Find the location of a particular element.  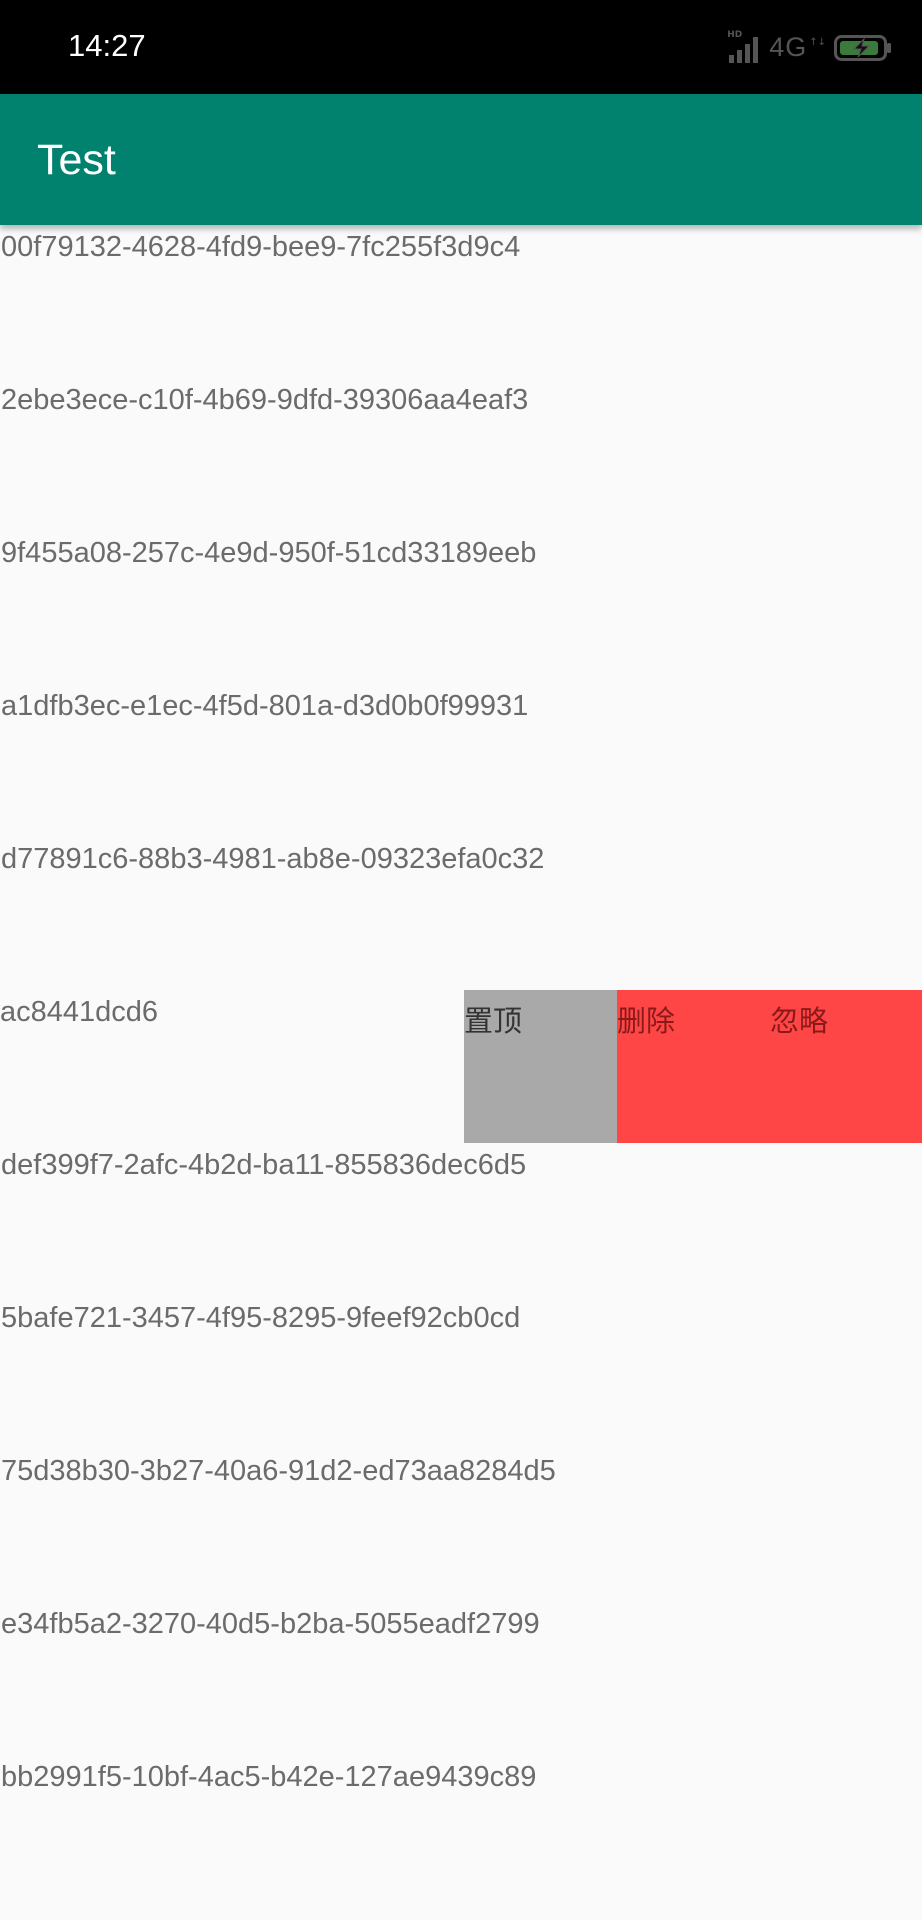

list-item-text: 9f455a08-257c-4e9d-950f-51cd33189eeb is located at coordinates (269, 553).